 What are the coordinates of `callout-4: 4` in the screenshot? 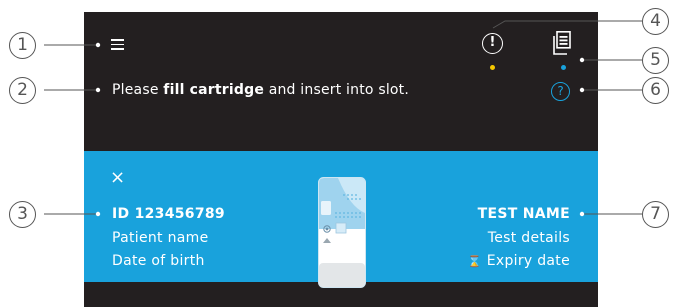 It's located at (655, 21).